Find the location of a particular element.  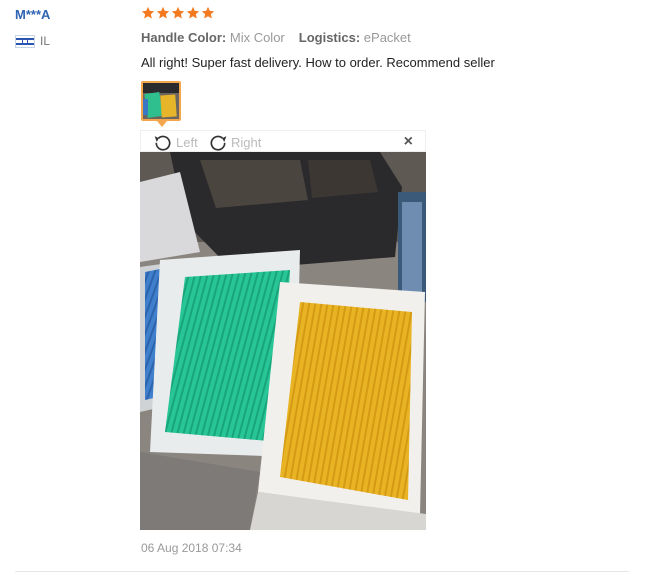

israel-flag-icon is located at coordinates (25, 41).